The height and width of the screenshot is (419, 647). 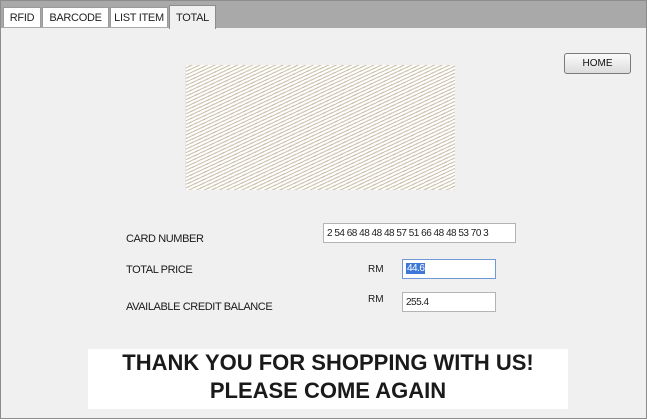 I want to click on tab-list-item: LIST ITEM, so click(x=139, y=17).